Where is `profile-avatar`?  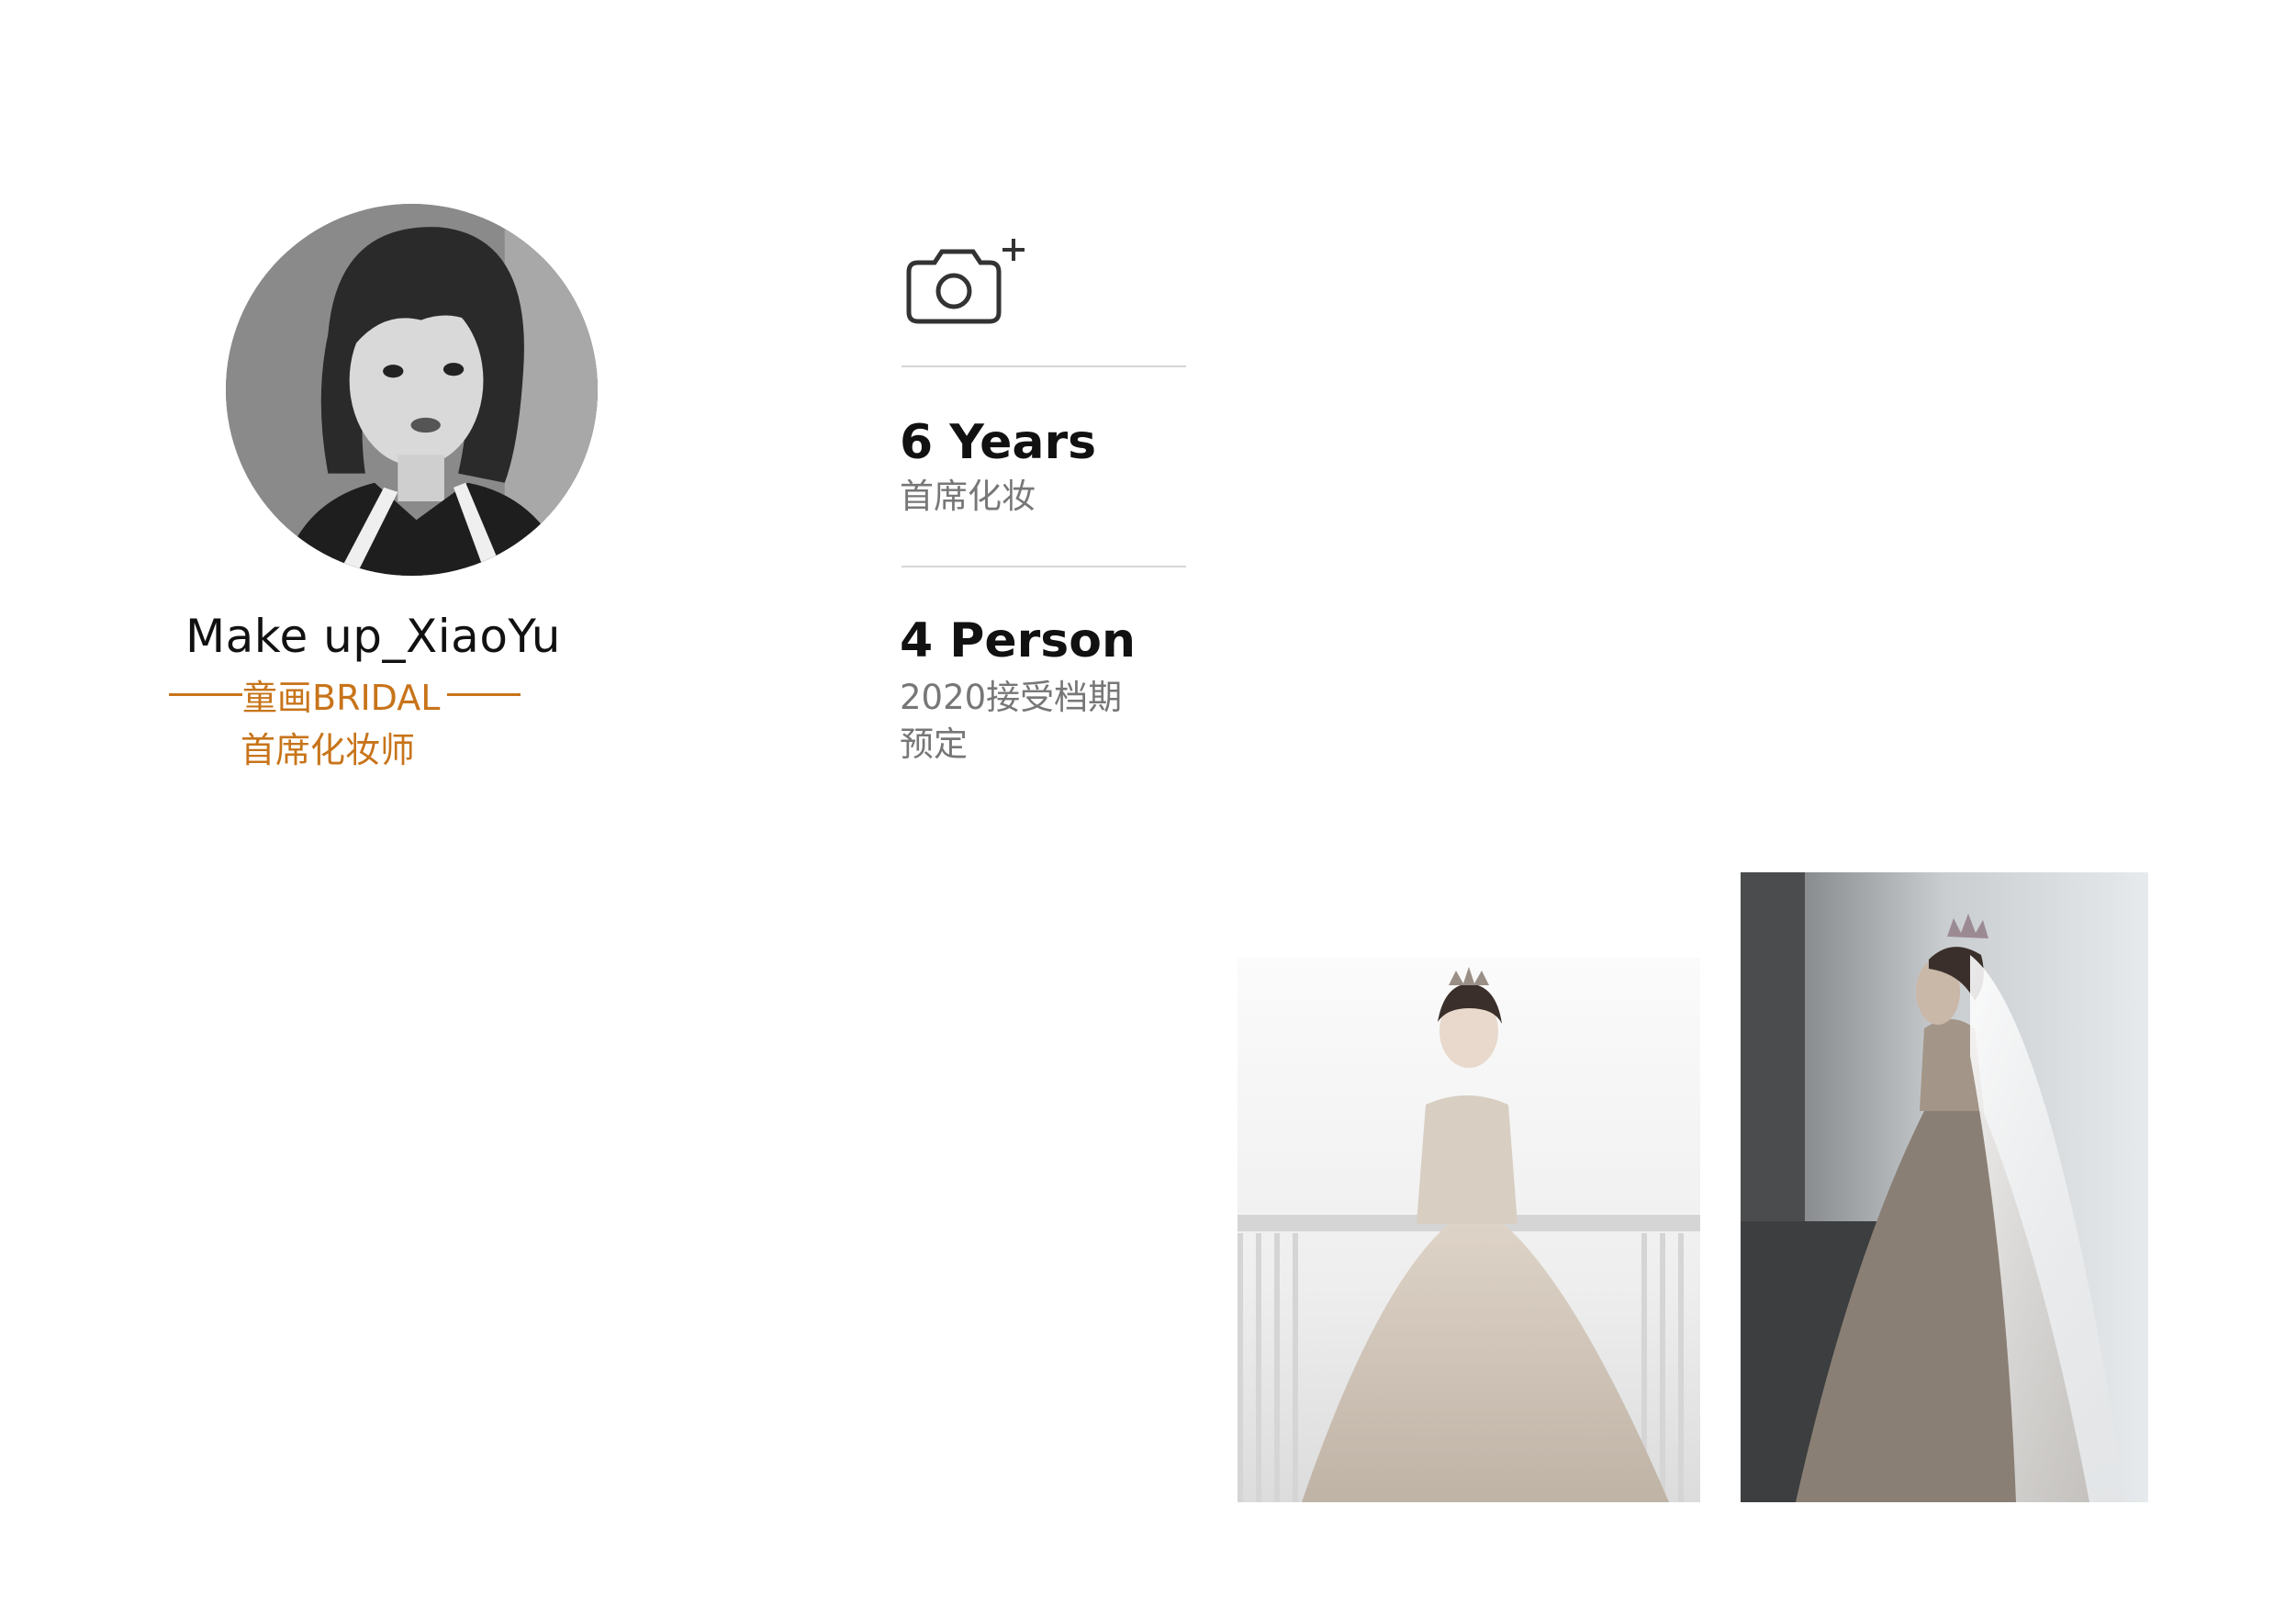
profile-avatar is located at coordinates (412, 390).